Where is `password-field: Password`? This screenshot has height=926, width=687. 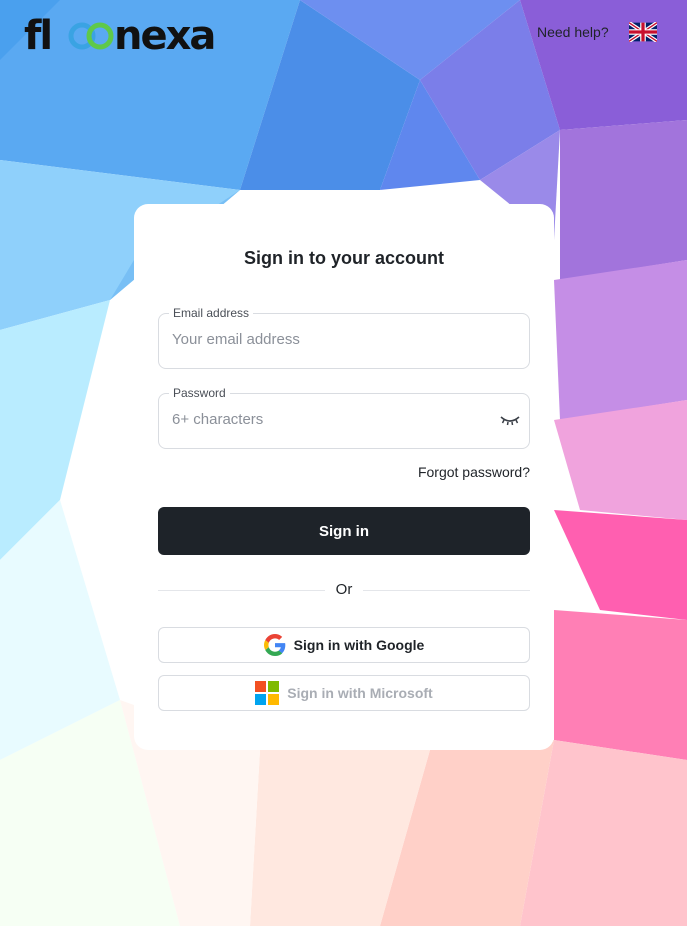 password-field: Password is located at coordinates (344, 417).